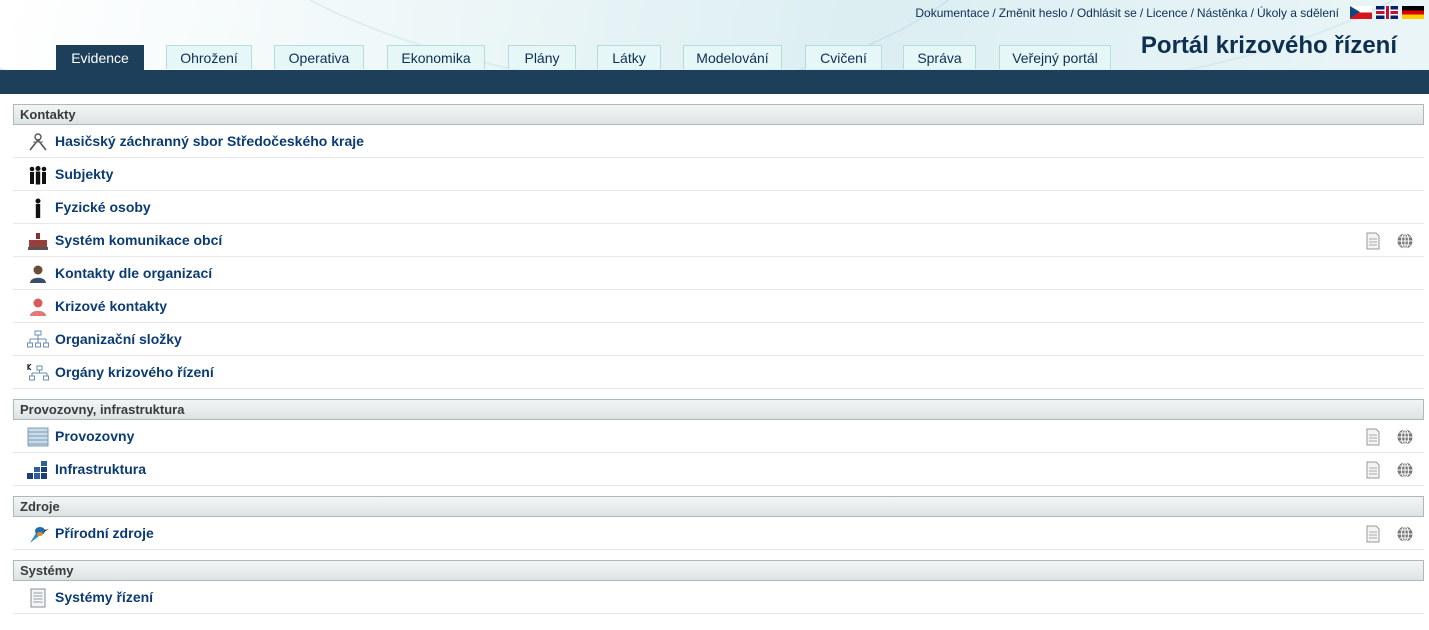 The height and width of the screenshot is (630, 1429). I want to click on list-item: Krizové kontakty, so click(718, 306).